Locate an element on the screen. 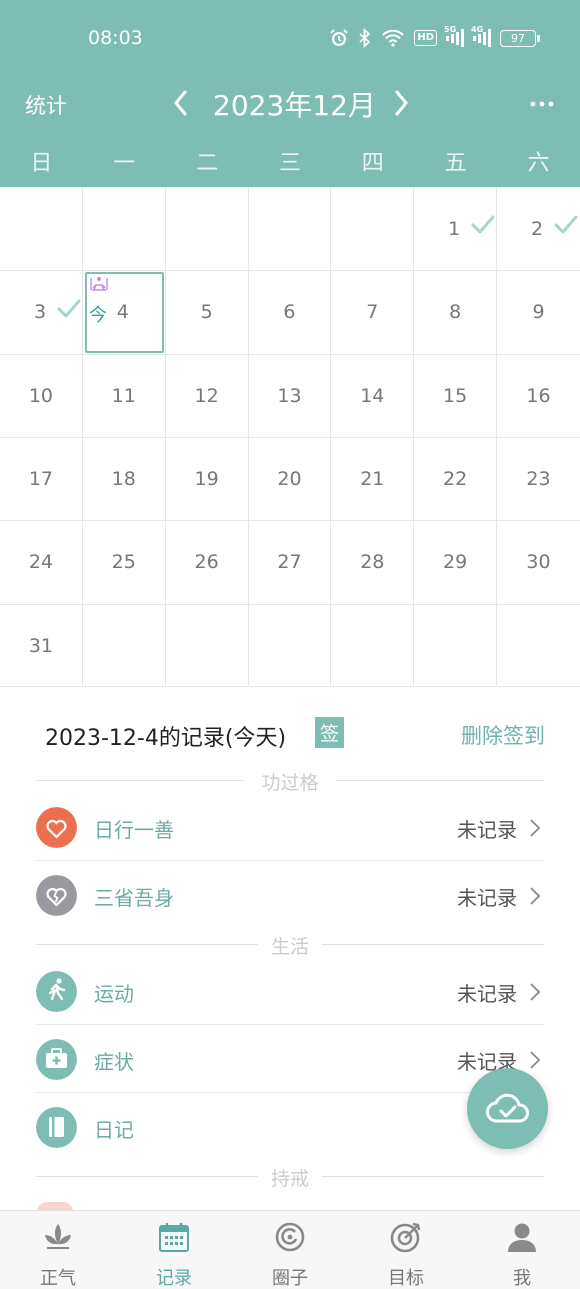 The height and width of the screenshot is (1289, 580). status-icons: HD 5G 4G 97 is located at coordinates (434, 36).